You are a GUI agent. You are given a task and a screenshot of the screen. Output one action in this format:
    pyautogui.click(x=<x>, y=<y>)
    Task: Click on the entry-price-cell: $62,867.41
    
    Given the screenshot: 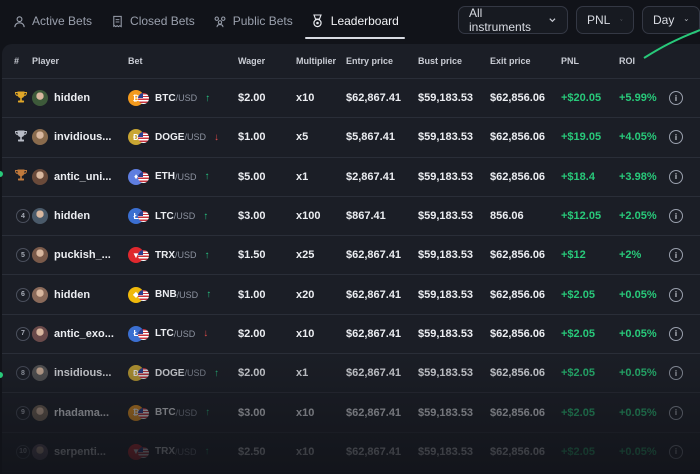 What is the action you would take?
    pyautogui.click(x=374, y=294)
    